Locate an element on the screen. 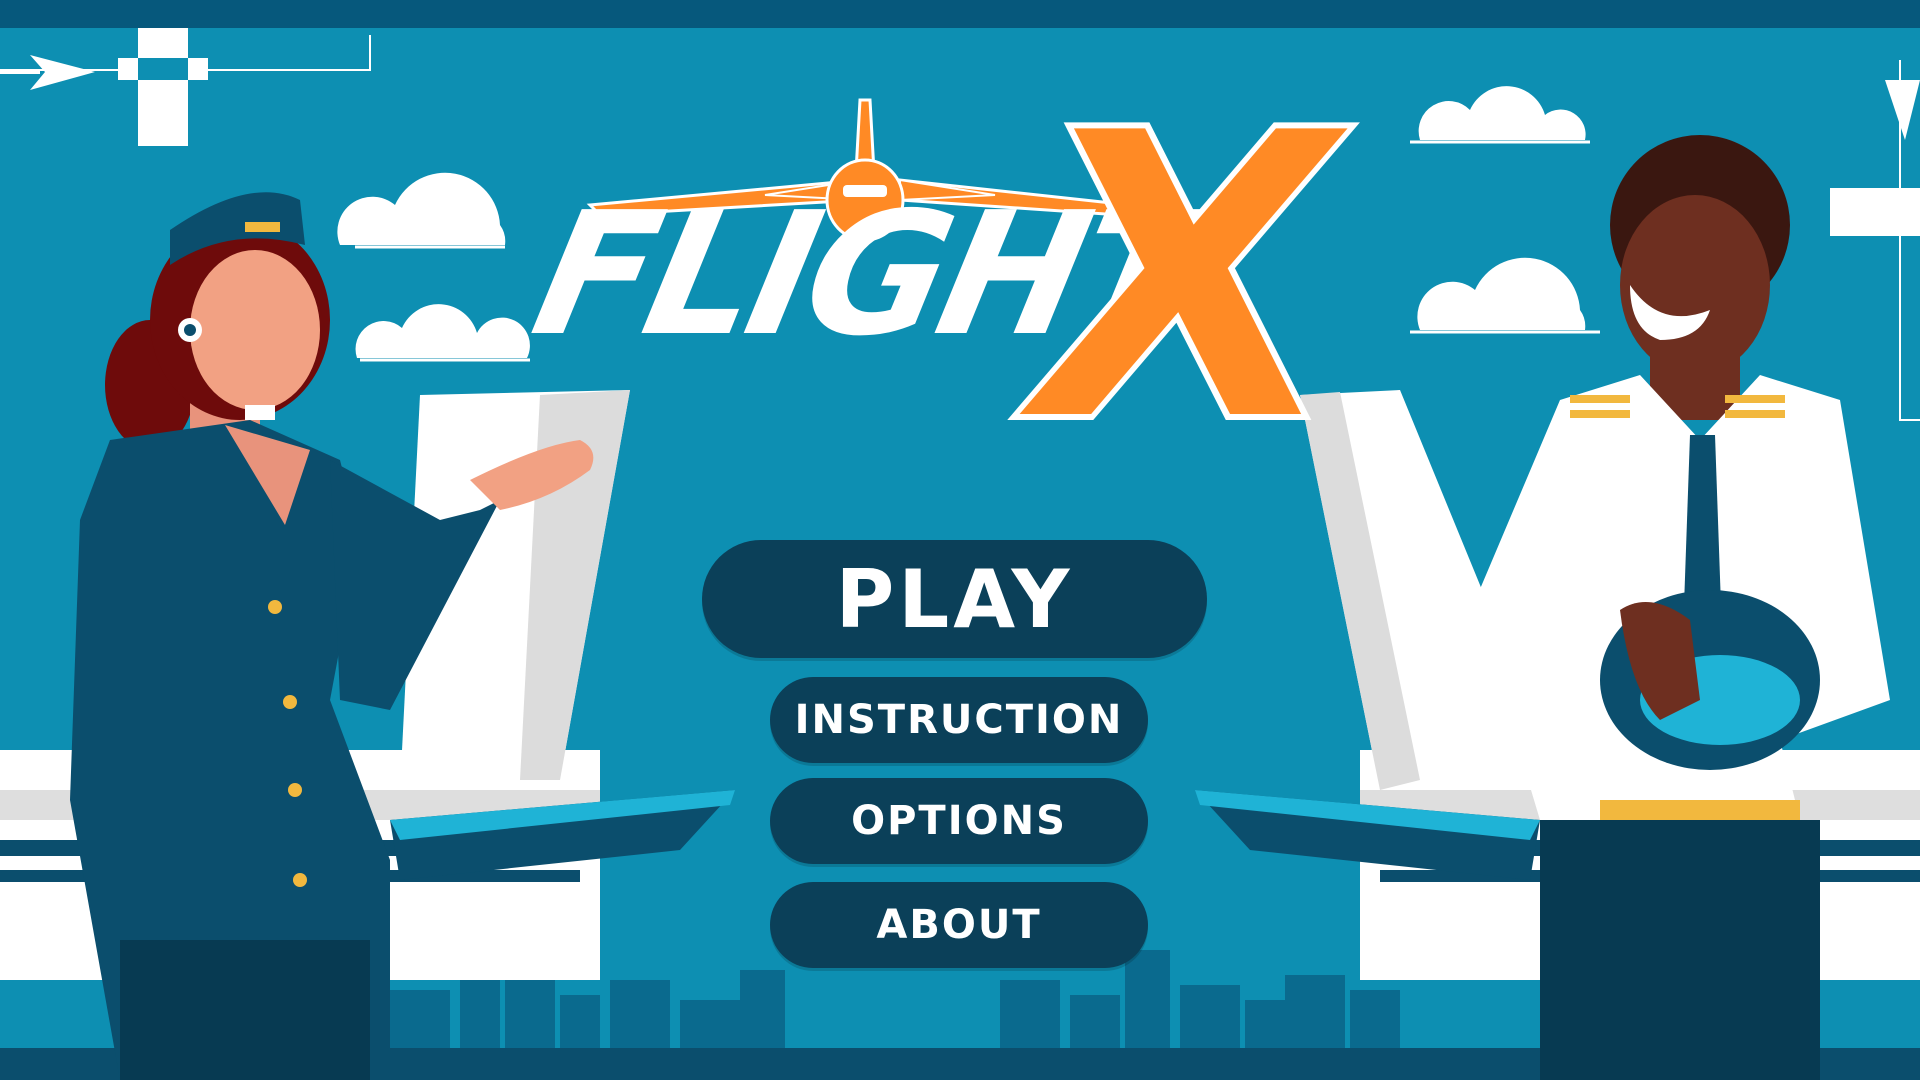  options-button: OPTIONS is located at coordinates (959, 821).